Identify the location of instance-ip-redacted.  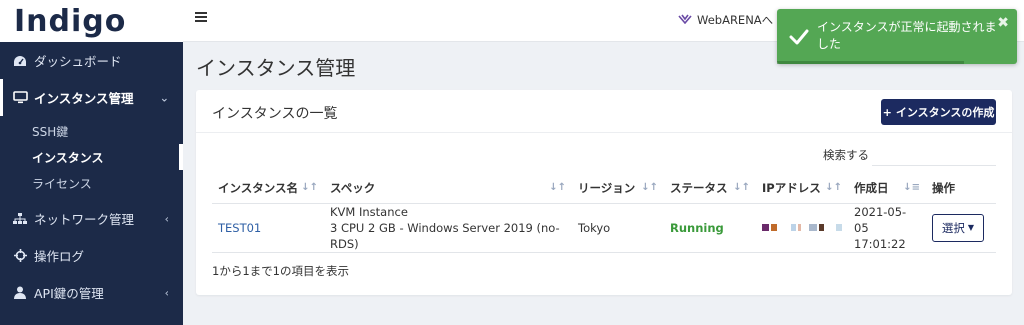
(802, 228).